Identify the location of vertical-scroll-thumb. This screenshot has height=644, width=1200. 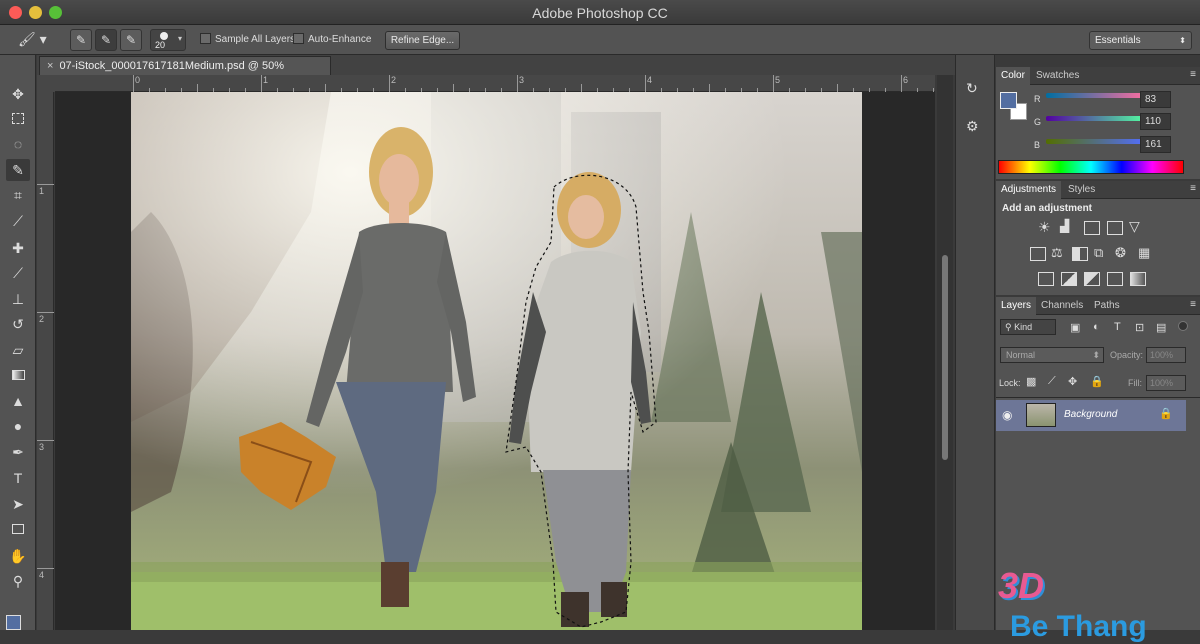
(945, 357).